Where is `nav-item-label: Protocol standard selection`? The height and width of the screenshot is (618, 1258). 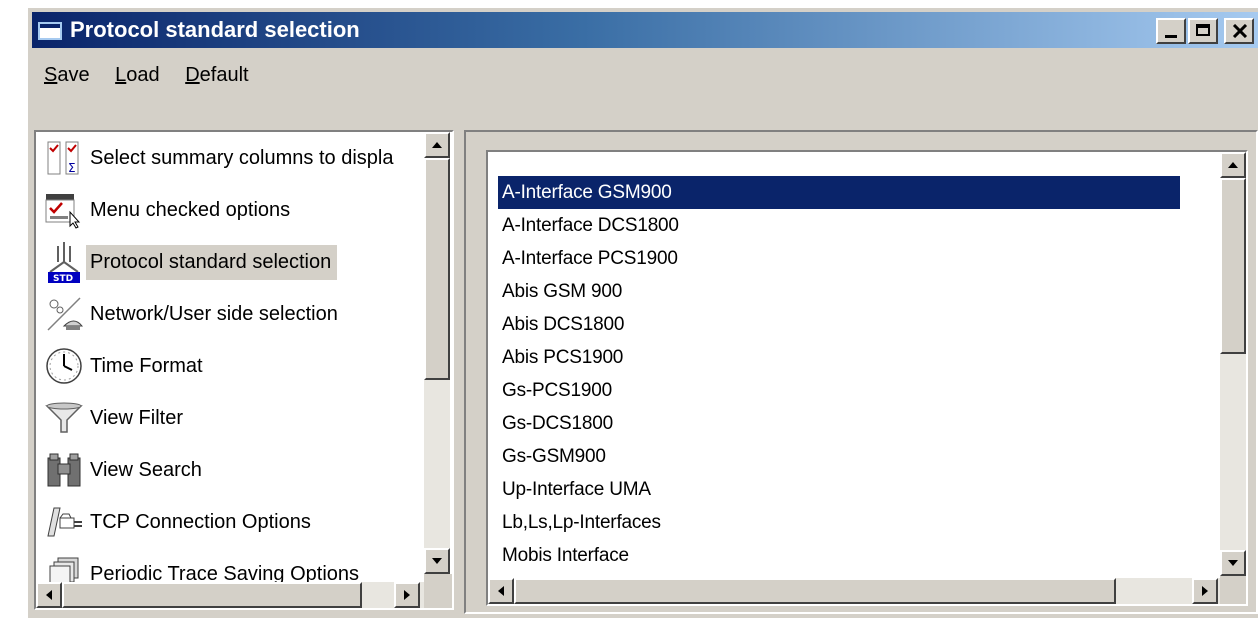
nav-item-label: Protocol standard selection is located at coordinates (212, 262).